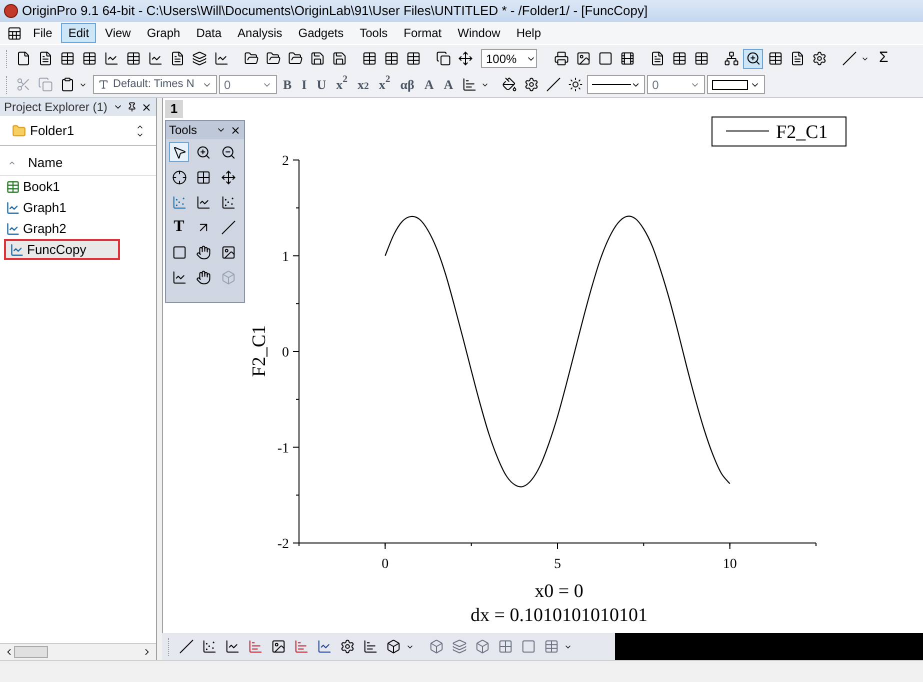  Describe the element at coordinates (283, 448) in the screenshot. I see `y-tick-label: -1` at that location.